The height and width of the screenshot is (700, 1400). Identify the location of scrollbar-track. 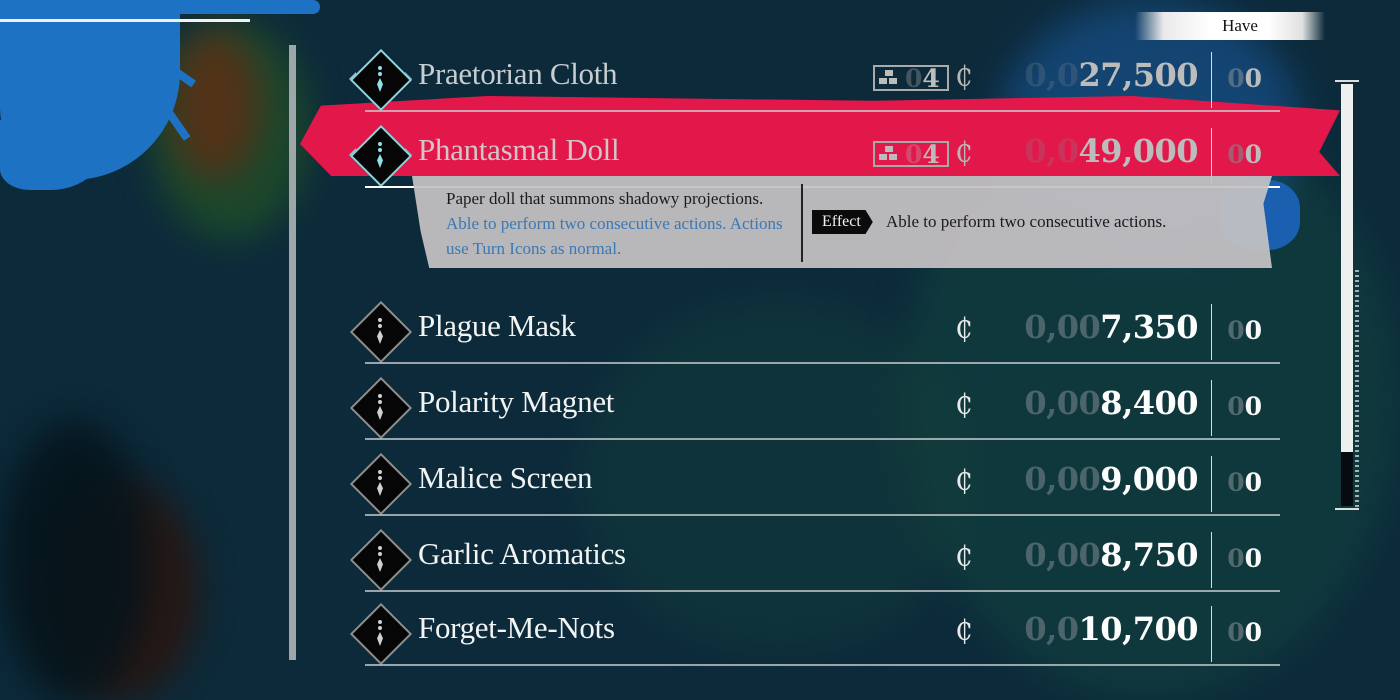
(1347, 295).